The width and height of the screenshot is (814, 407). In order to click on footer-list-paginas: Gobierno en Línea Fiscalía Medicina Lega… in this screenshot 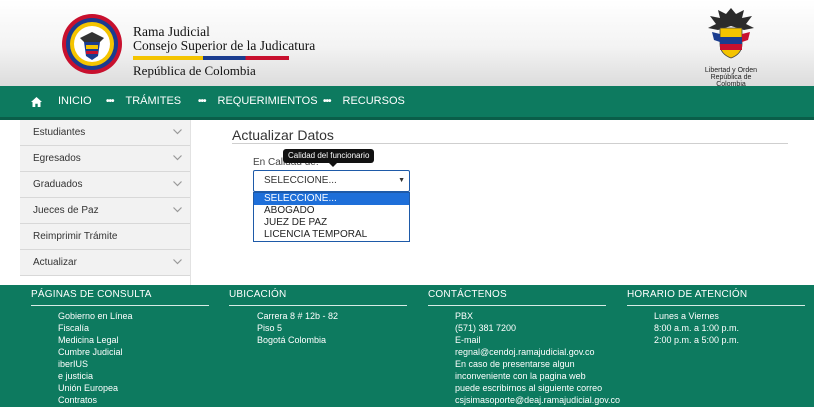, I will do `click(95, 358)`.